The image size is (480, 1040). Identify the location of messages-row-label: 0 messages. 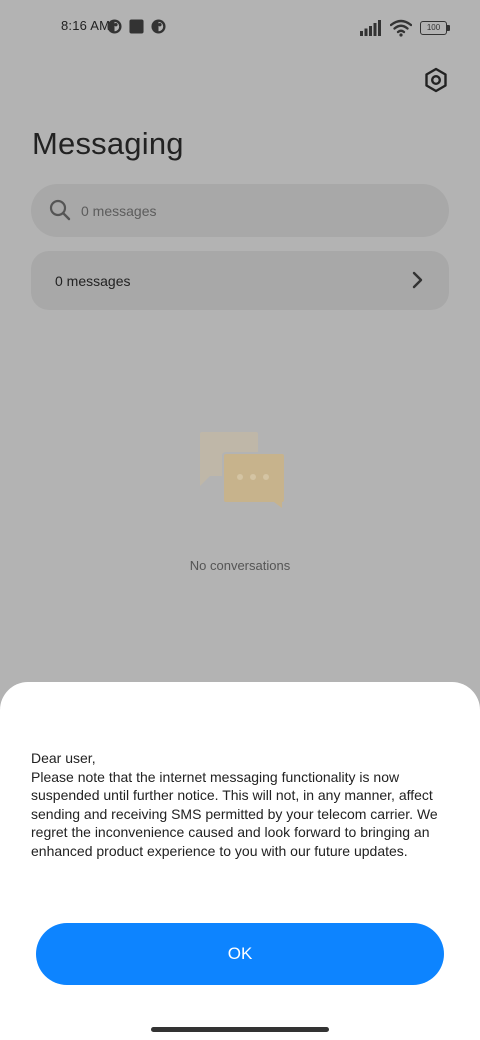
(93, 281).